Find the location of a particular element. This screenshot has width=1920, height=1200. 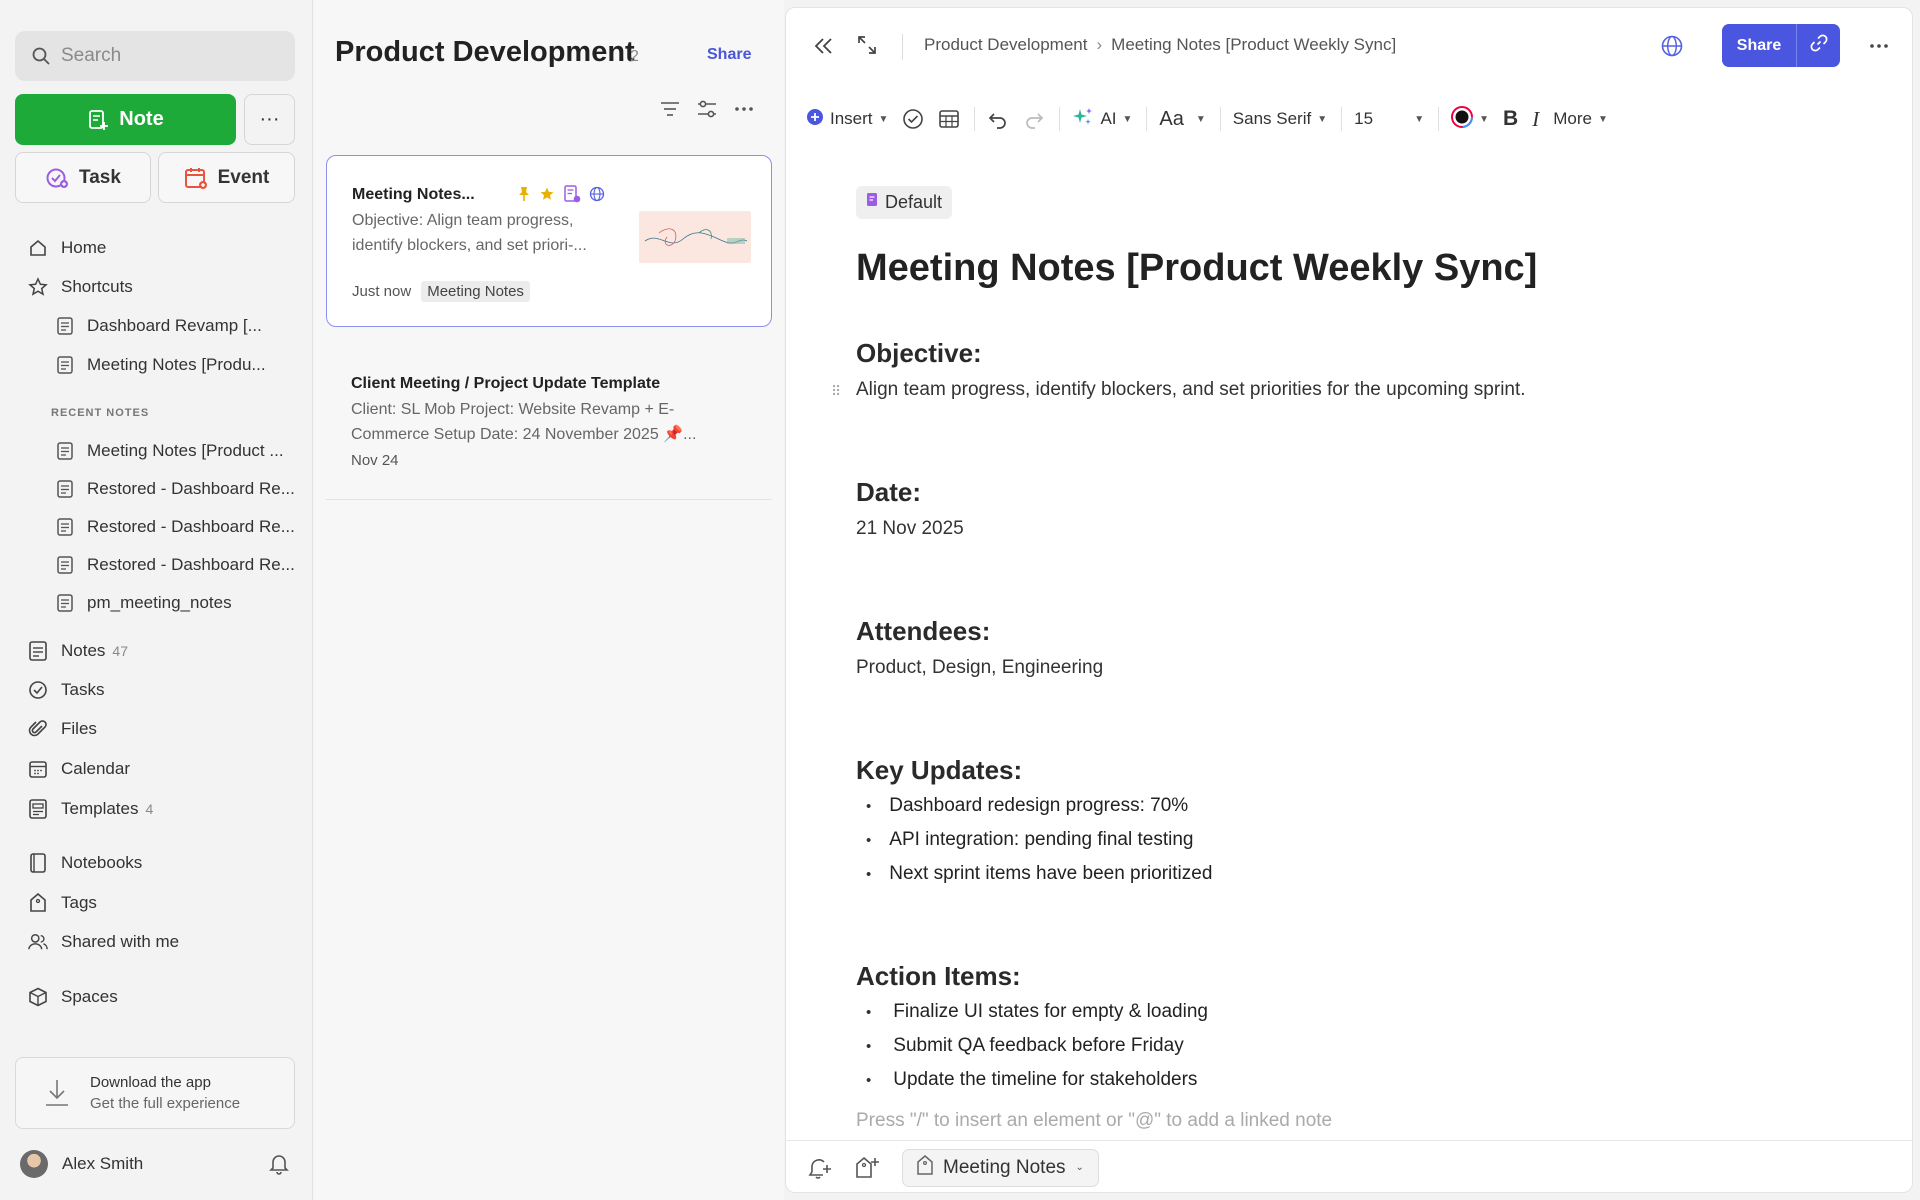

expand-icon is located at coordinates (867, 45).